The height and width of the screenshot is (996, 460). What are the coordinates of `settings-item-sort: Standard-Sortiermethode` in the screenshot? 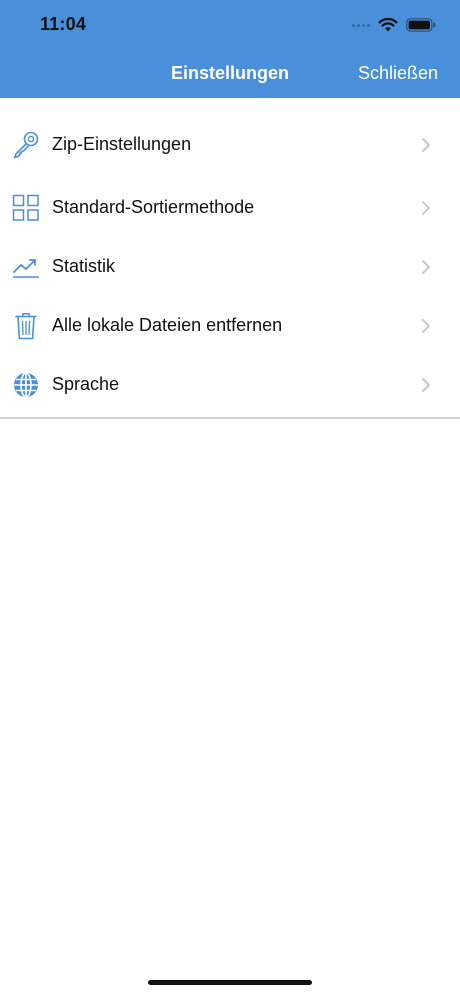 It's located at (230, 208).